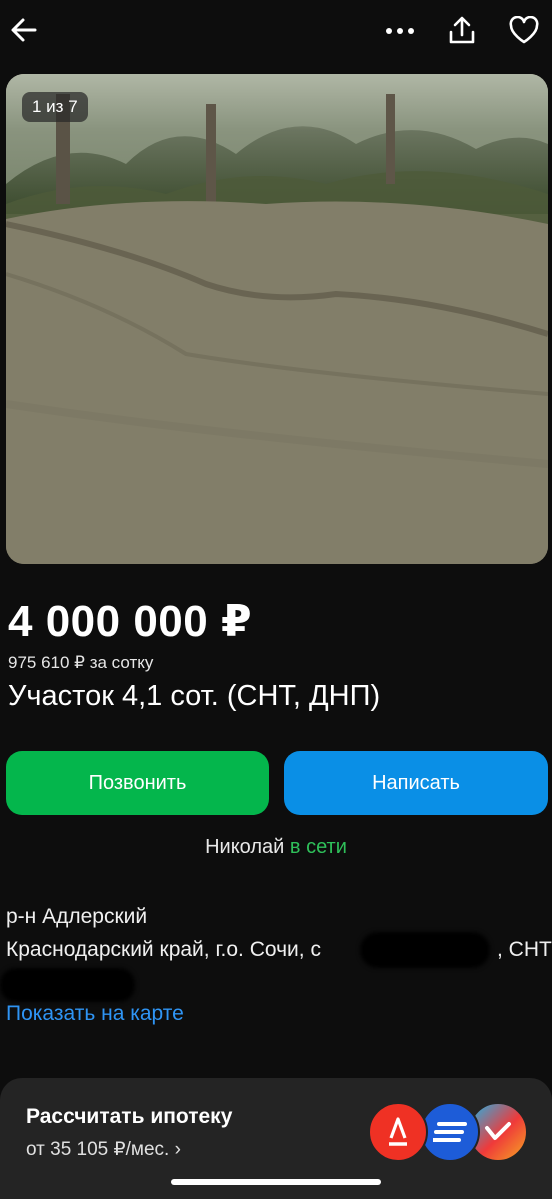 The image size is (552, 1199). Describe the element at coordinates (81, 662) in the screenshot. I see `price-per-unit: 975 610 ₽ за сотку` at that location.